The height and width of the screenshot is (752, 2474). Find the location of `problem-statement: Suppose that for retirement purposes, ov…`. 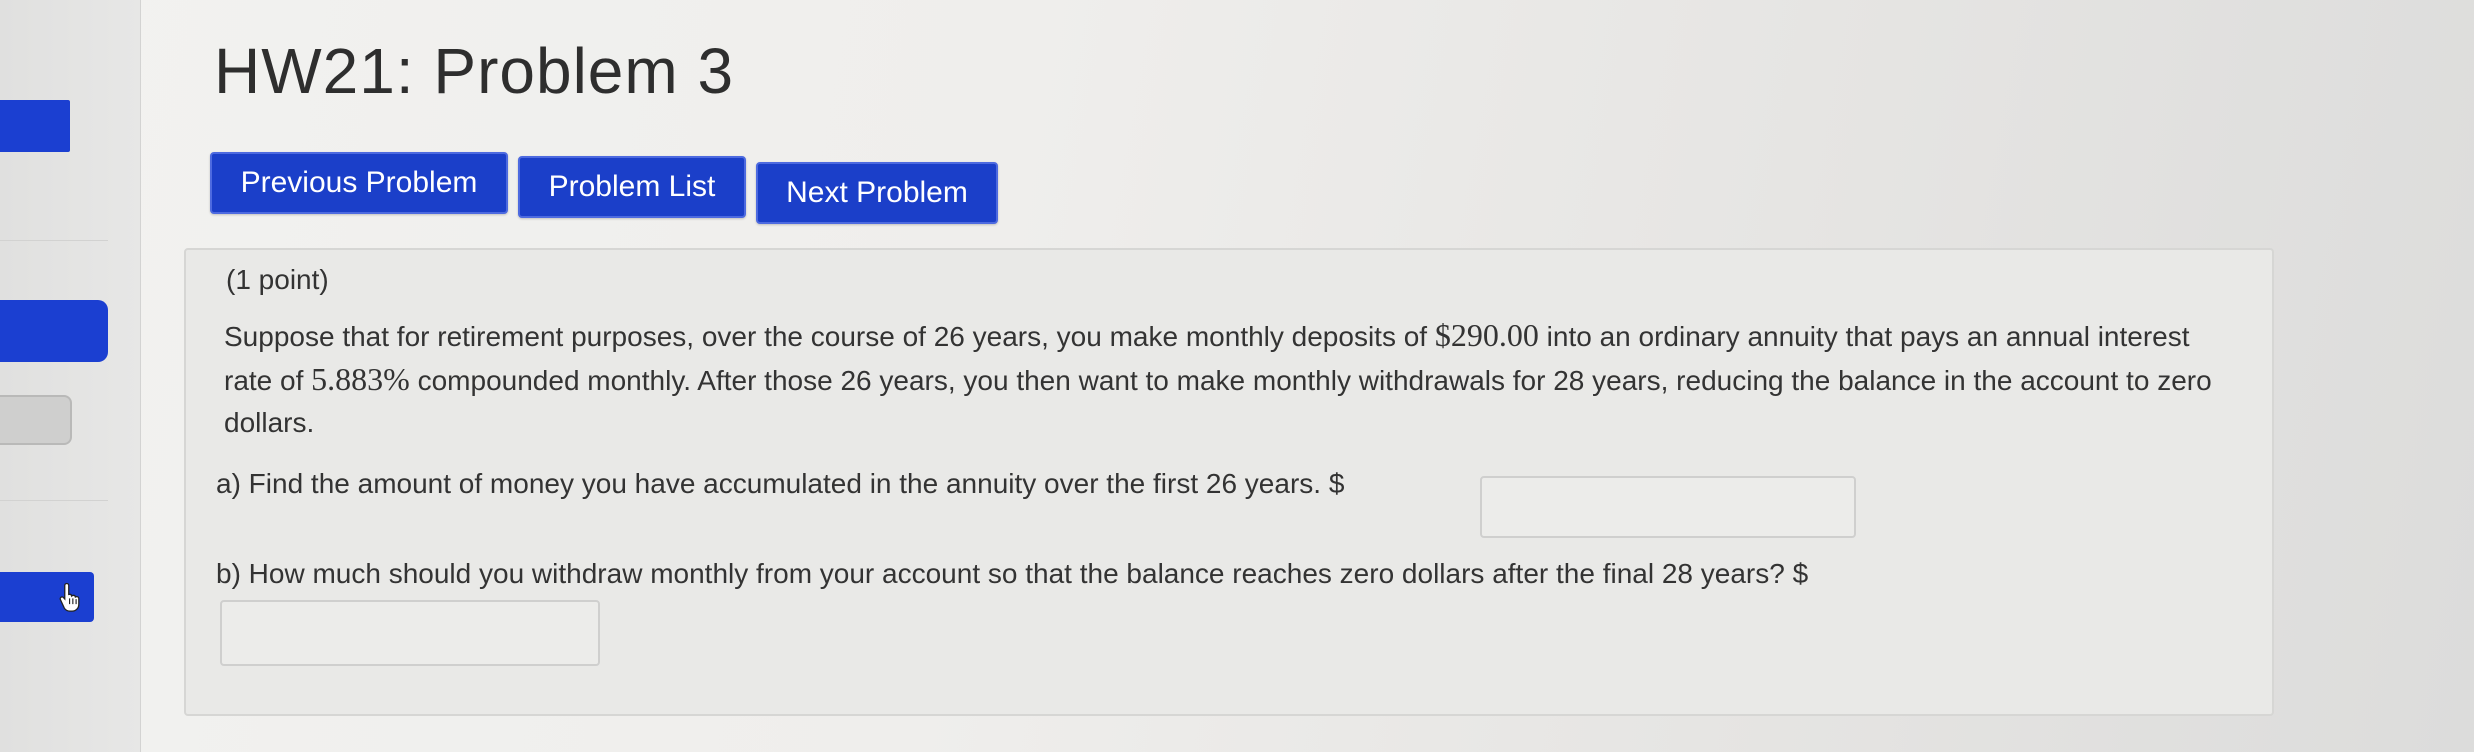

problem-statement: Suppose that for retirement purposes, ov… is located at coordinates (1234, 379).